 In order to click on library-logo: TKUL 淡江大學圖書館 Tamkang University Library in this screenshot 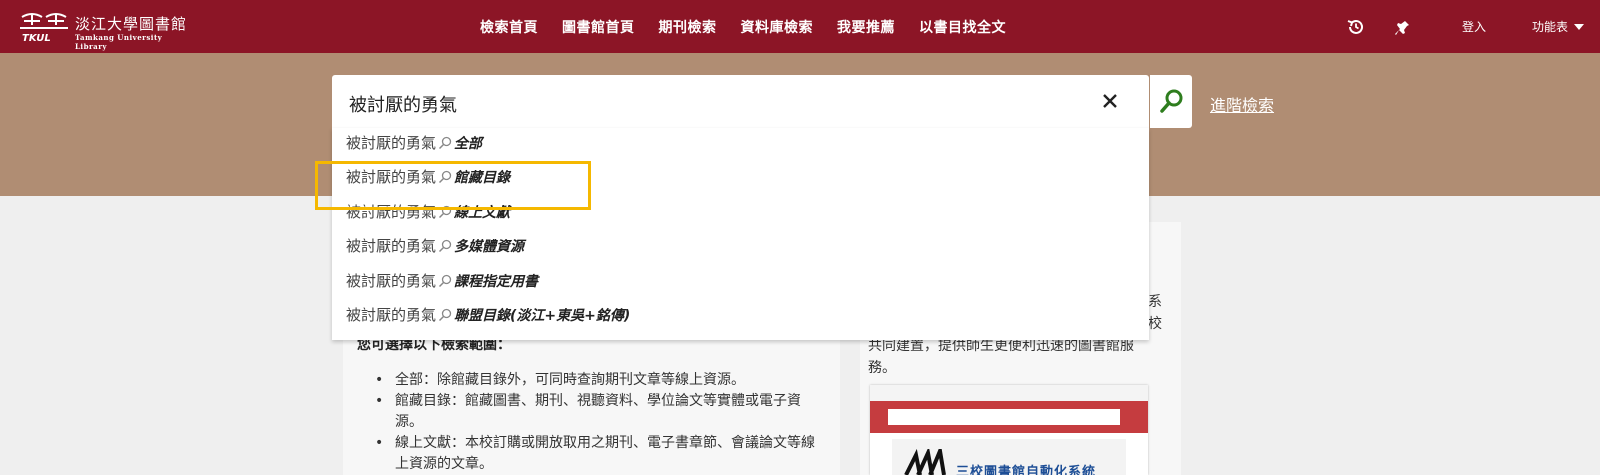, I will do `click(105, 30)`.